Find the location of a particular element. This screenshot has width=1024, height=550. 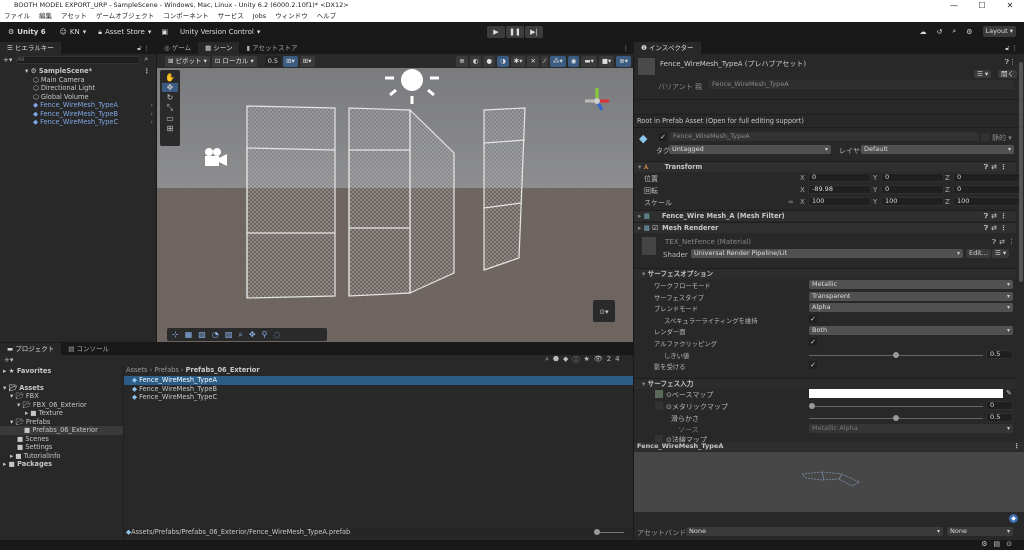

material-menu-icons: ❓︎⇄⋮ is located at coordinates (1005, 242).